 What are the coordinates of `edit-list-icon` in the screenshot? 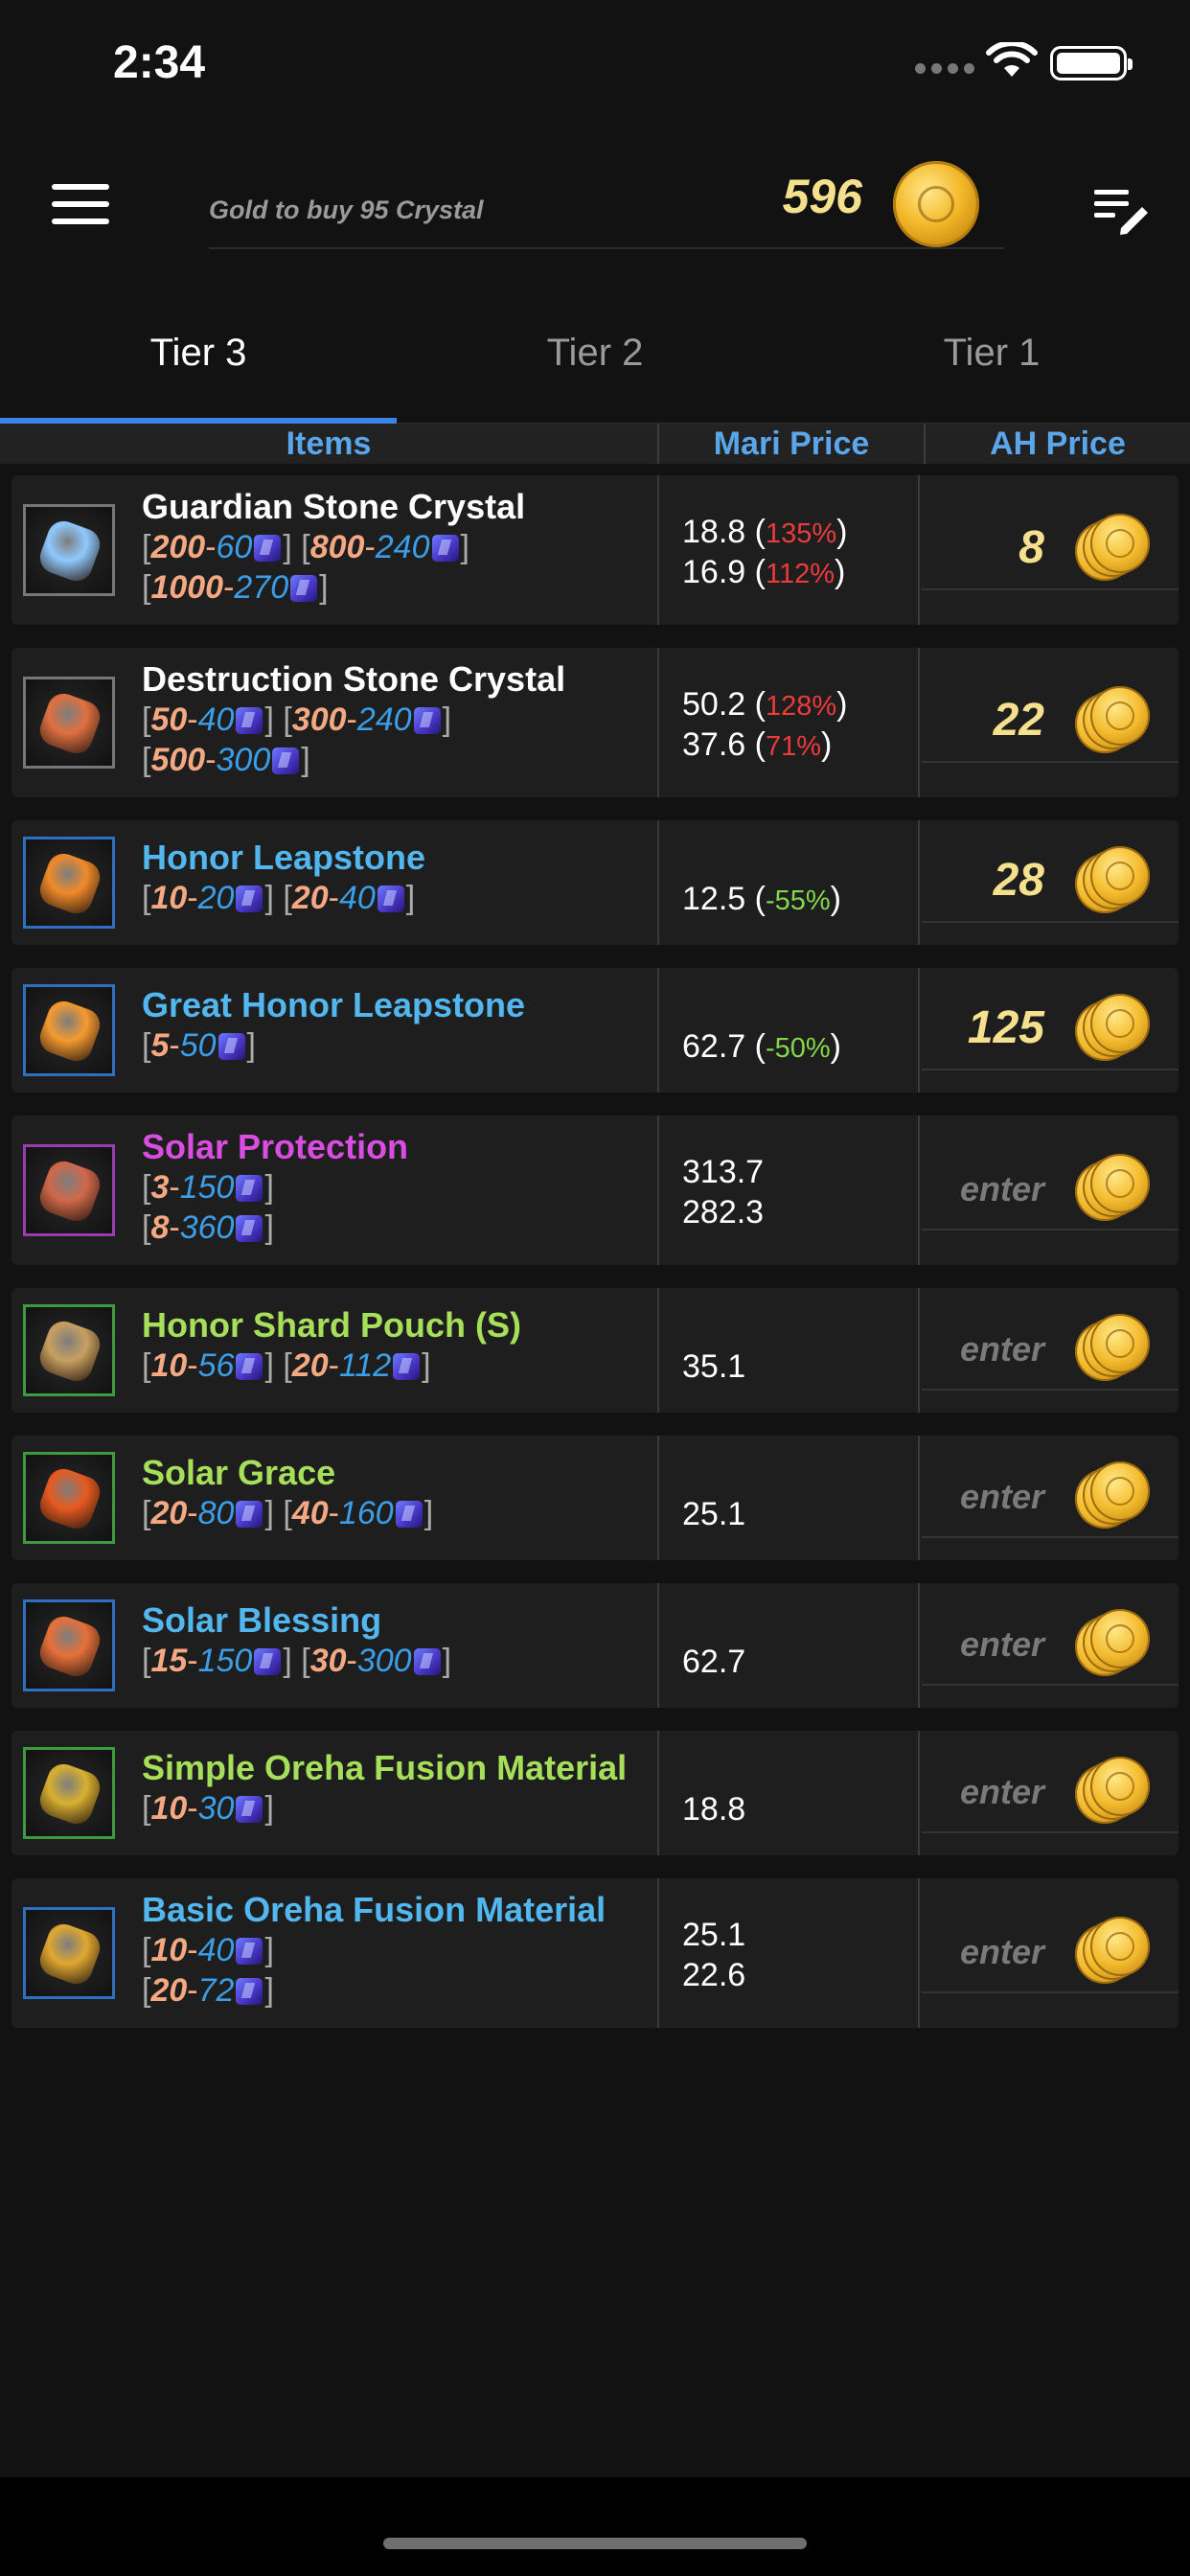 It's located at (1121, 211).